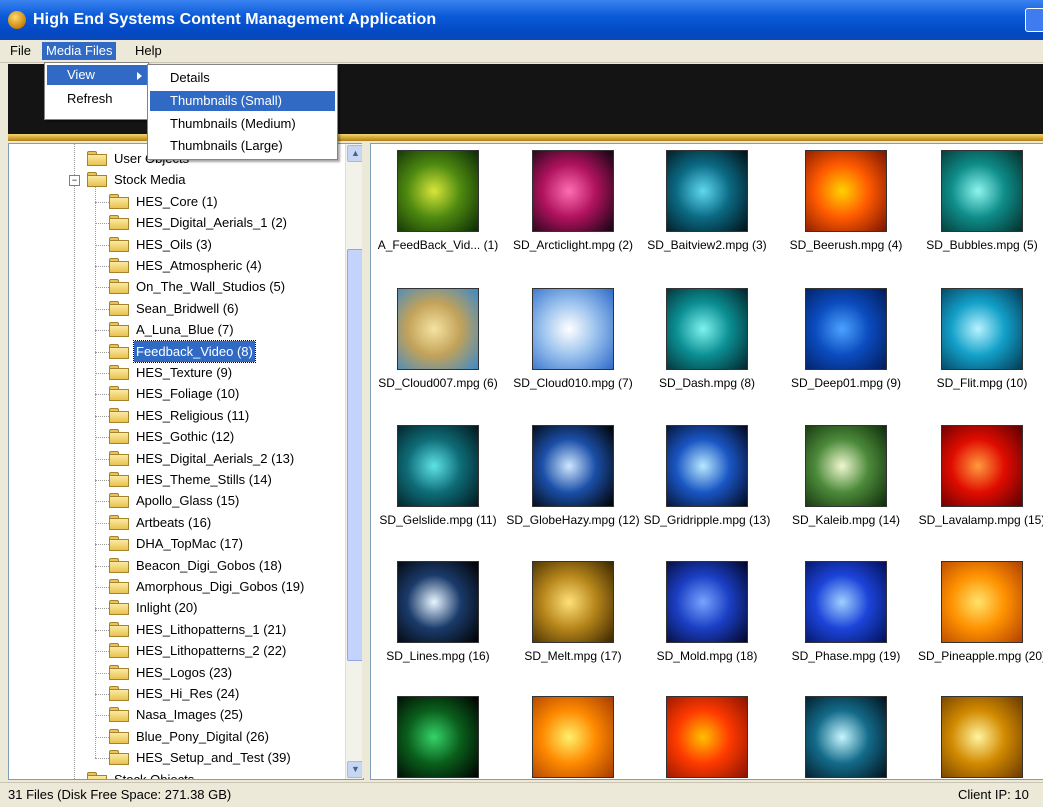  Describe the element at coordinates (573, 609) in the screenshot. I see `media-thumbnail: SD_Melt.mpg (17)` at that location.